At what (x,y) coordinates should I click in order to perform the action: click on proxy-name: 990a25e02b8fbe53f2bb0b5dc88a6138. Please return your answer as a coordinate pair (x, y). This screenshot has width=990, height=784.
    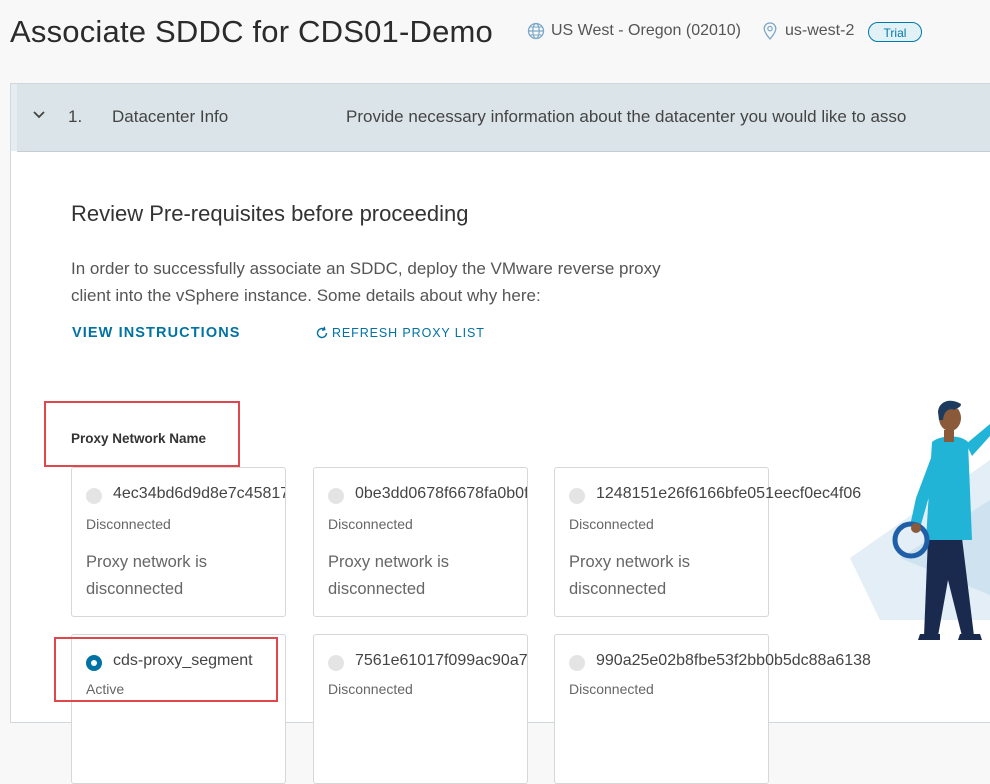
    Looking at the image, I should click on (733, 660).